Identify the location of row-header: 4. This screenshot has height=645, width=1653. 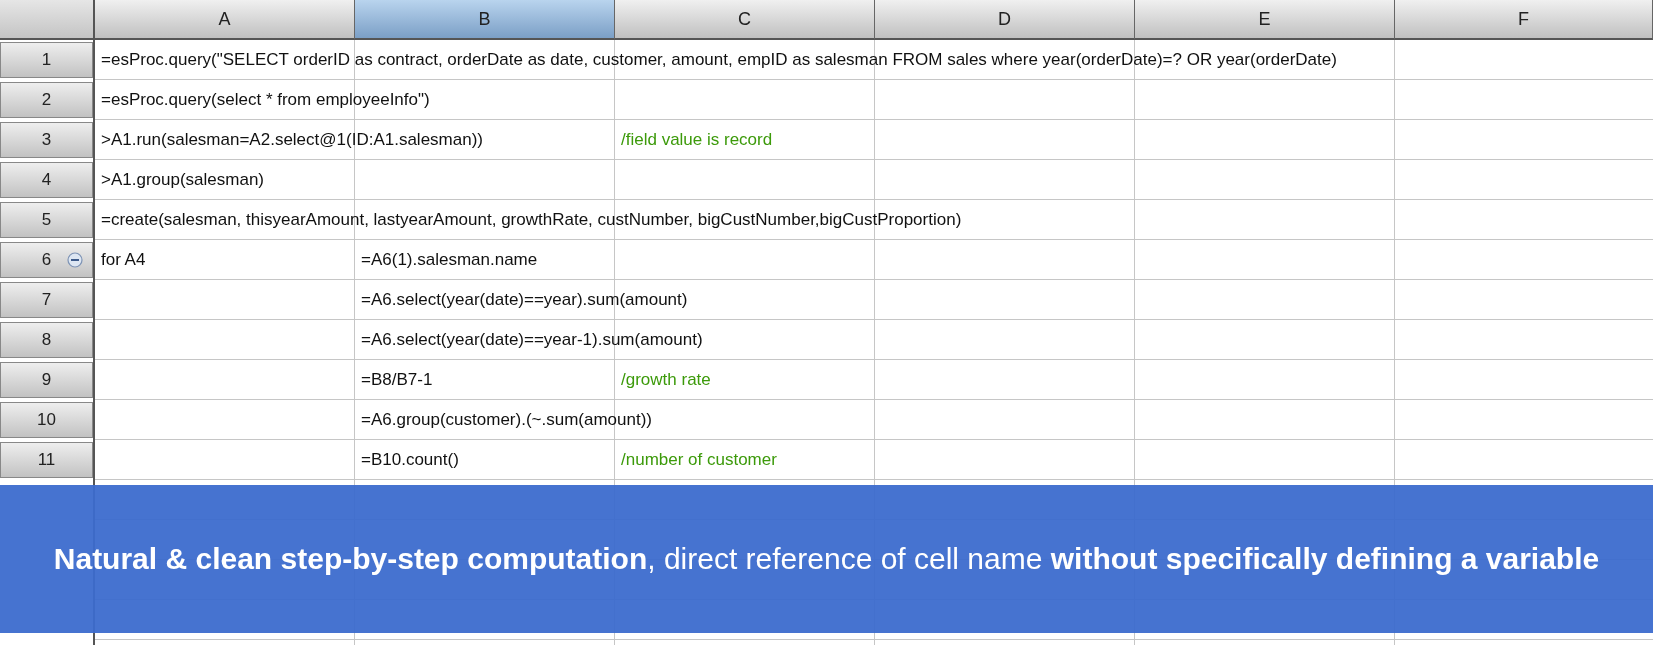
(46, 180).